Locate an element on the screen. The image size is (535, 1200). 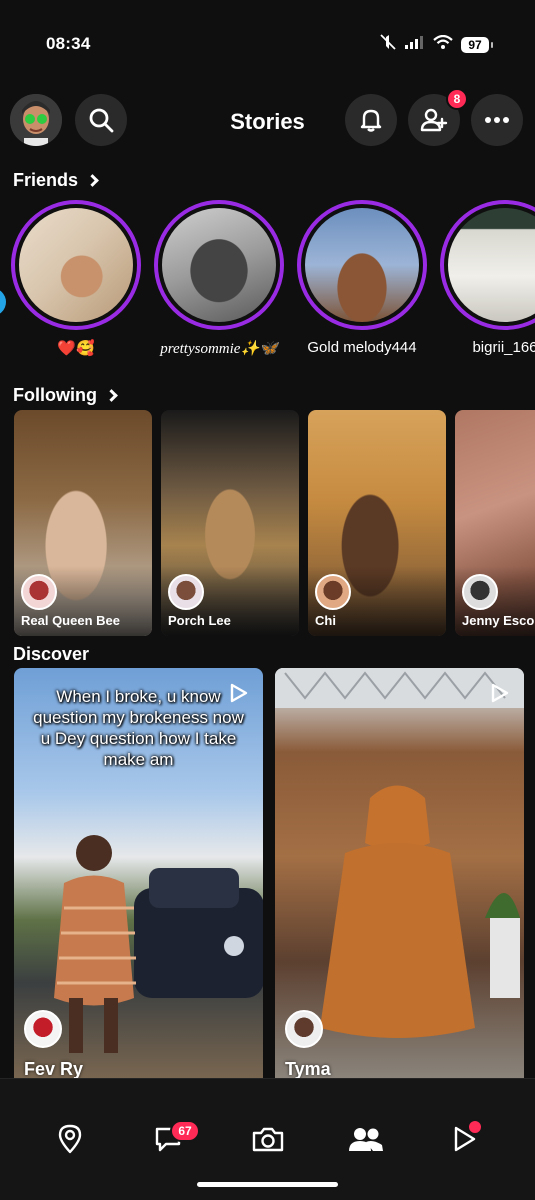
friend-story: prettysommie✨🦋 is located at coordinates (219, 279).